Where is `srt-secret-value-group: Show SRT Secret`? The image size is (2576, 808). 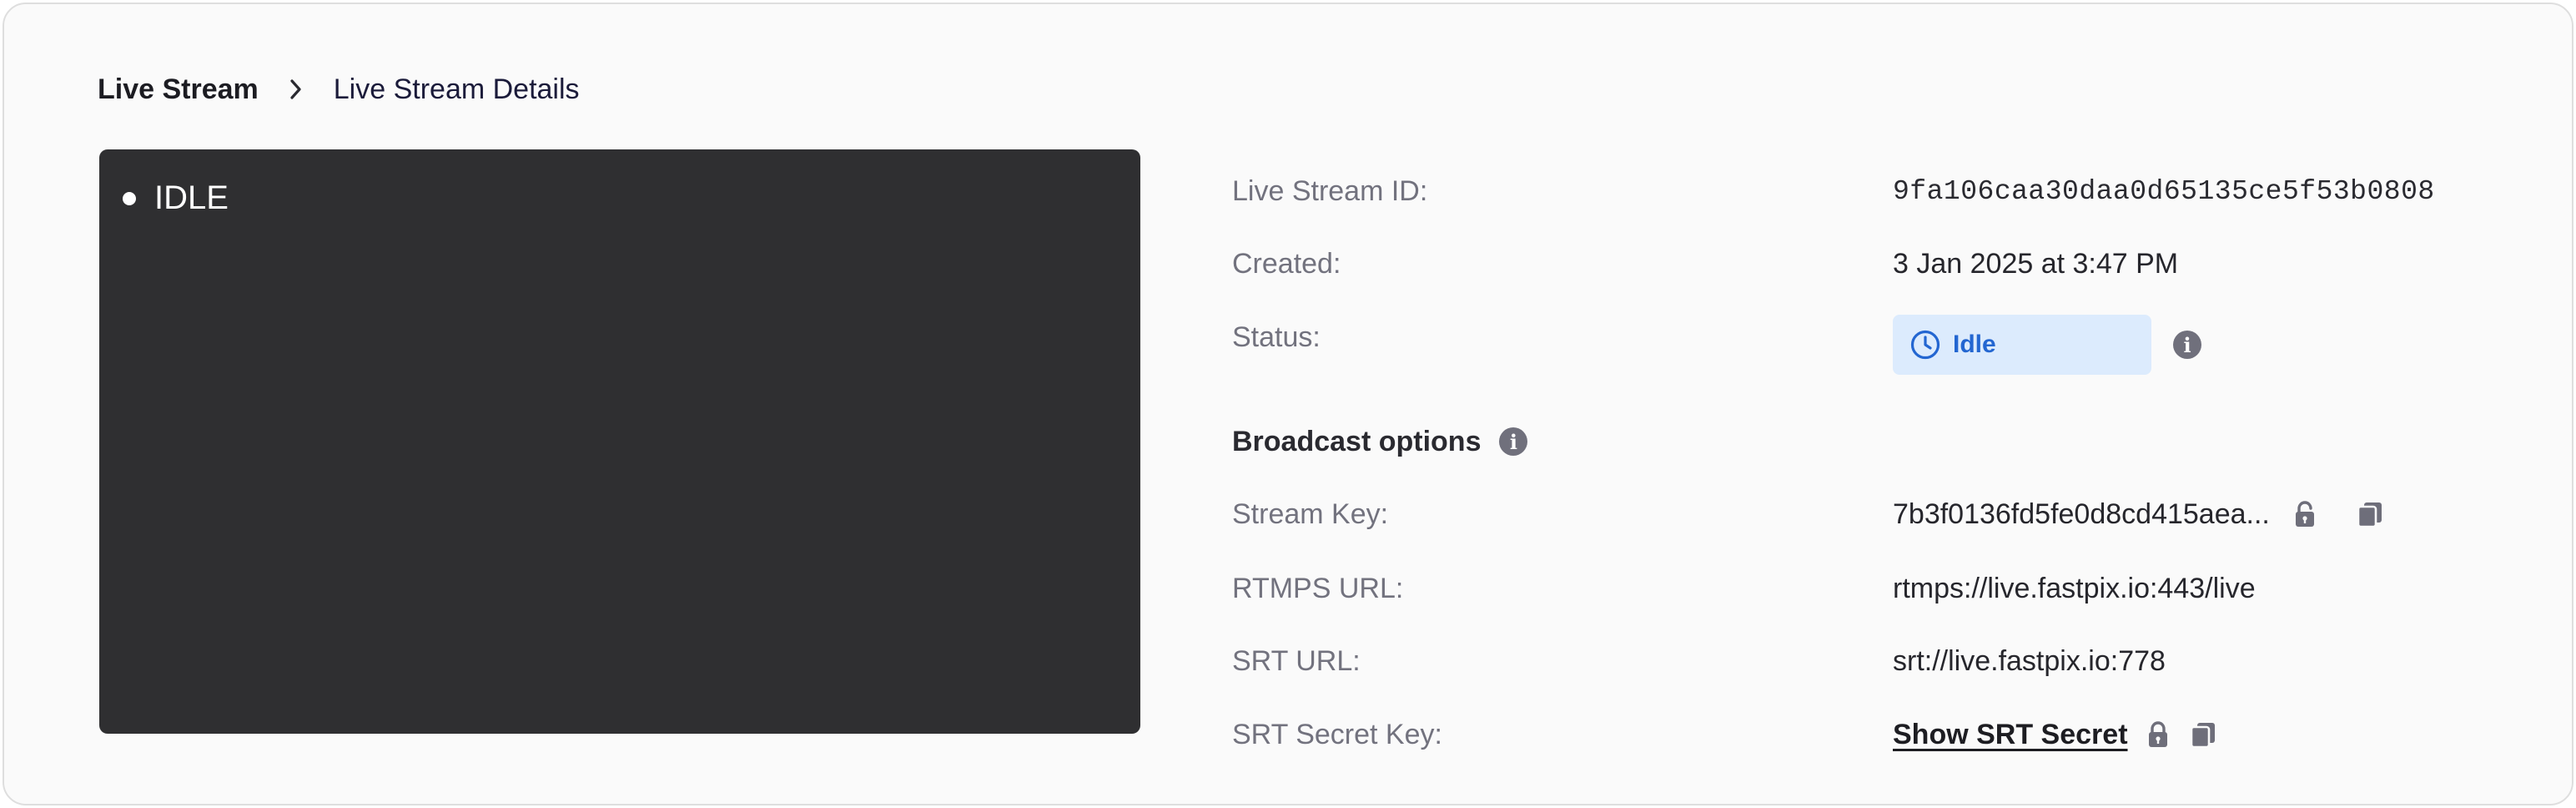 srt-secret-value-group: Show SRT Secret is located at coordinates (2056, 734).